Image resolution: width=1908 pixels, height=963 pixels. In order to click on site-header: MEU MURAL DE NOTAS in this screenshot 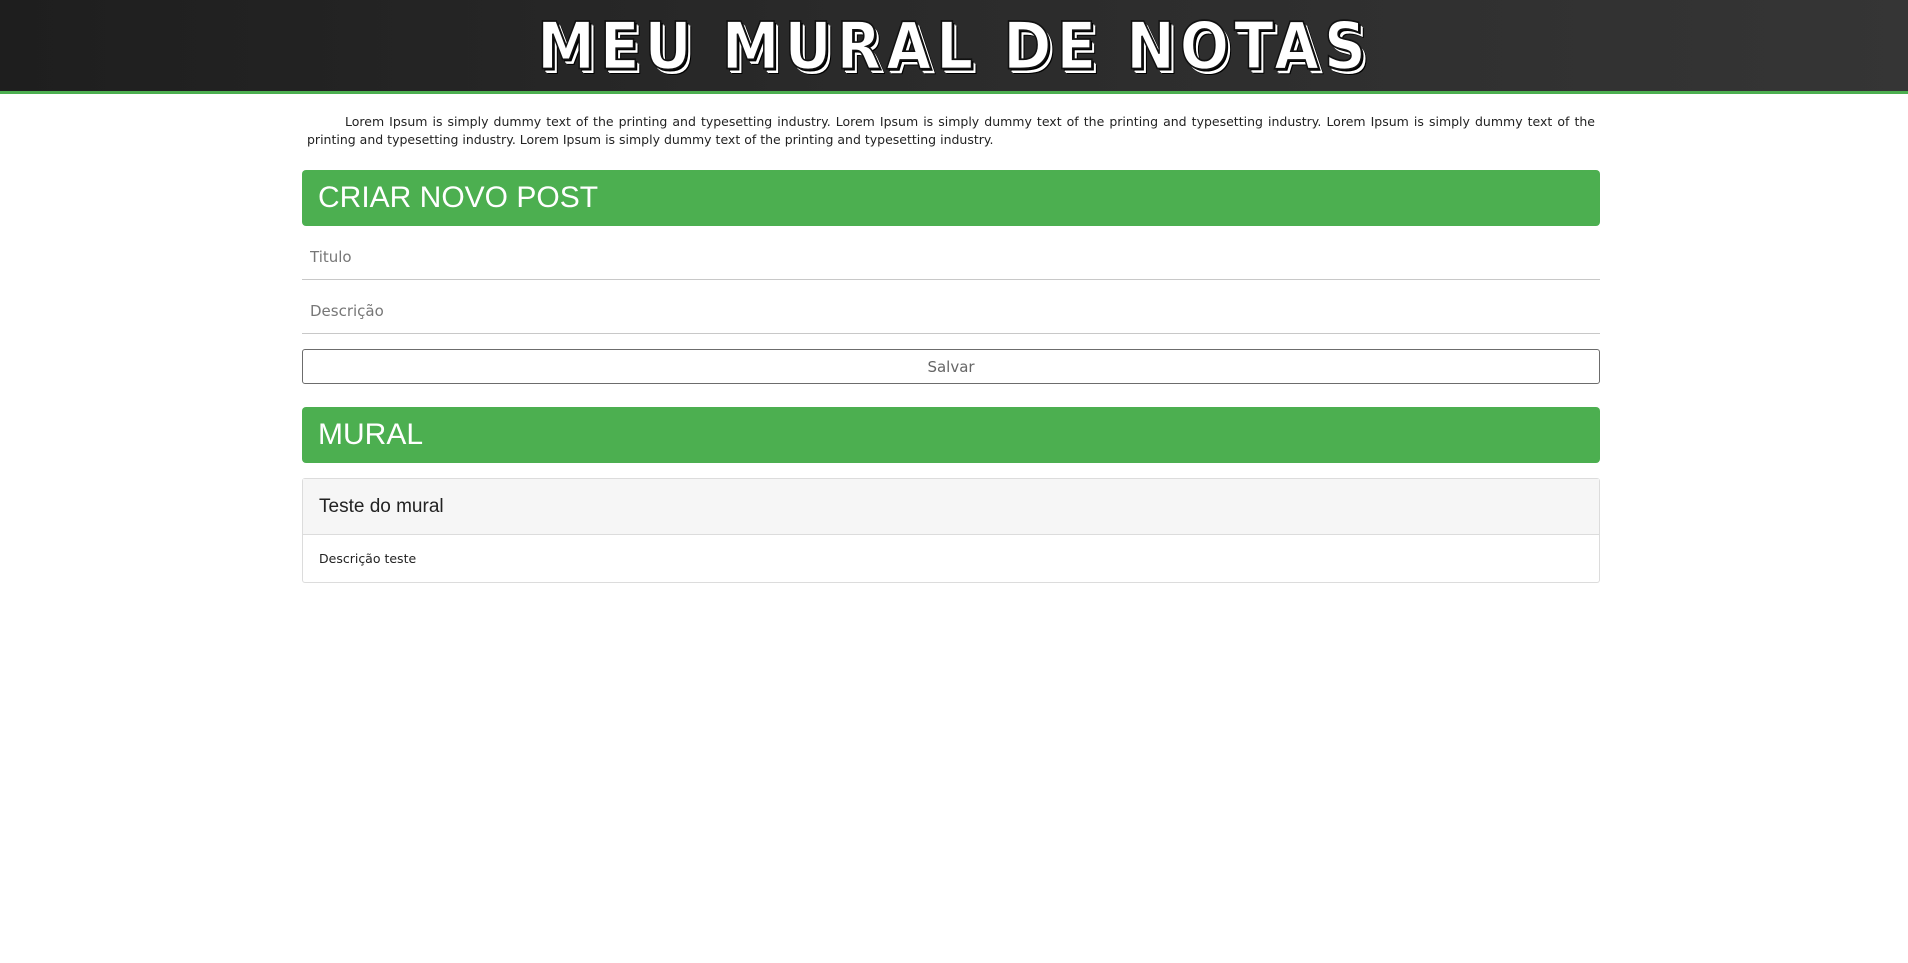, I will do `click(954, 47)`.